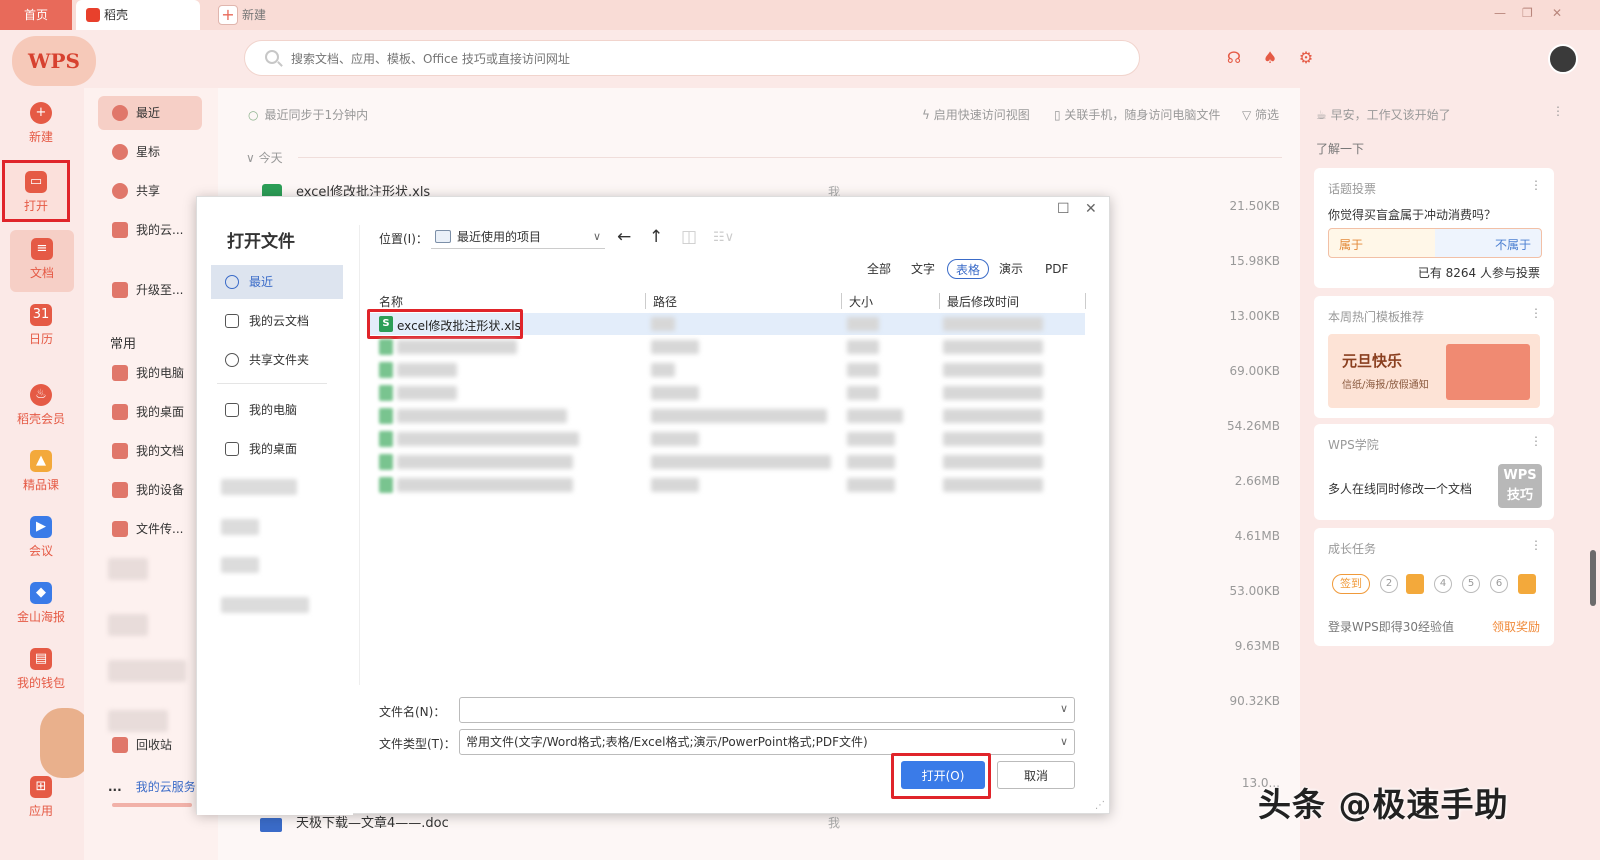  I want to click on dialog-nav-my-desktop: 我的桌面, so click(277, 449).